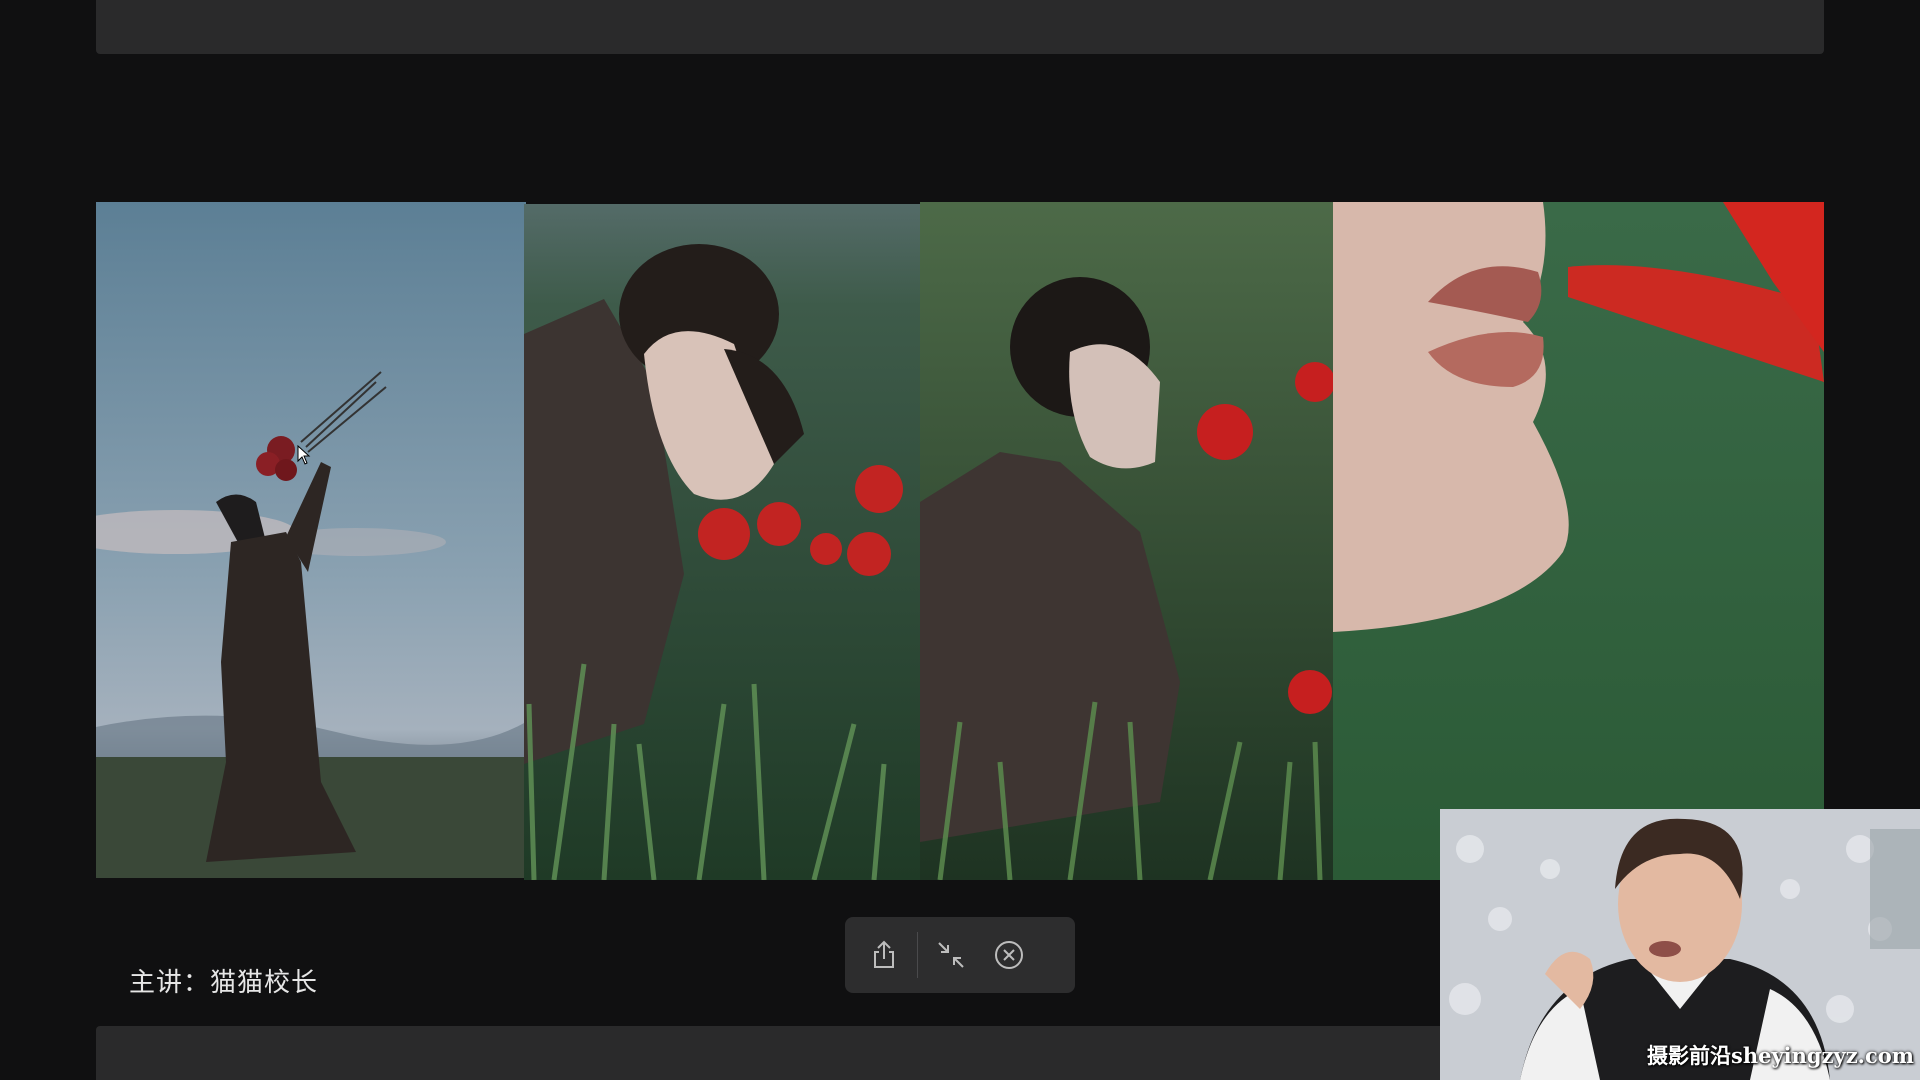 This screenshot has height=1080, width=1920. What do you see at coordinates (311, 540) in the screenshot?
I see `photo-sky-roses` at bounding box center [311, 540].